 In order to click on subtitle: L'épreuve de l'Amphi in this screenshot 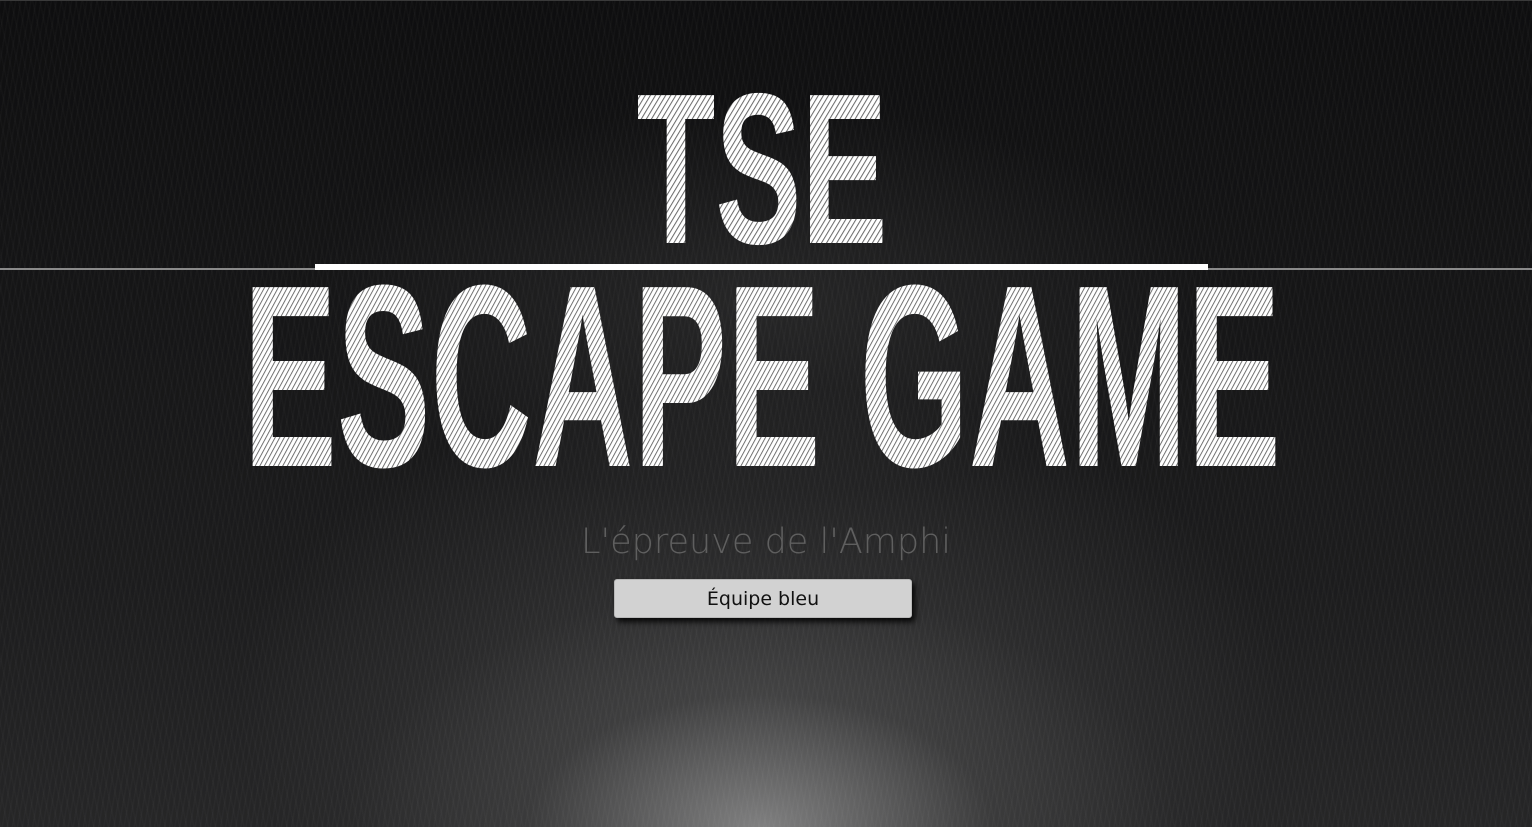, I will do `click(766, 542)`.